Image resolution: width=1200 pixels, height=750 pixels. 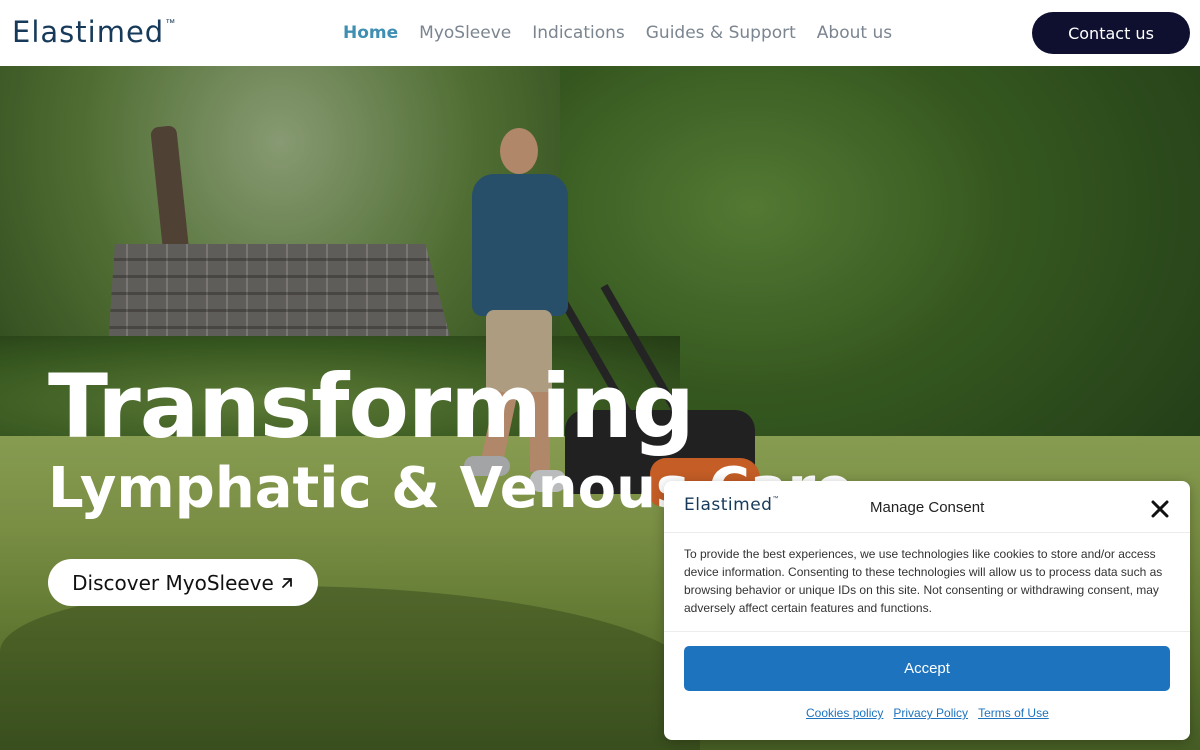 What do you see at coordinates (854, 33) in the screenshot?
I see `nav-item-about-us: About us` at bounding box center [854, 33].